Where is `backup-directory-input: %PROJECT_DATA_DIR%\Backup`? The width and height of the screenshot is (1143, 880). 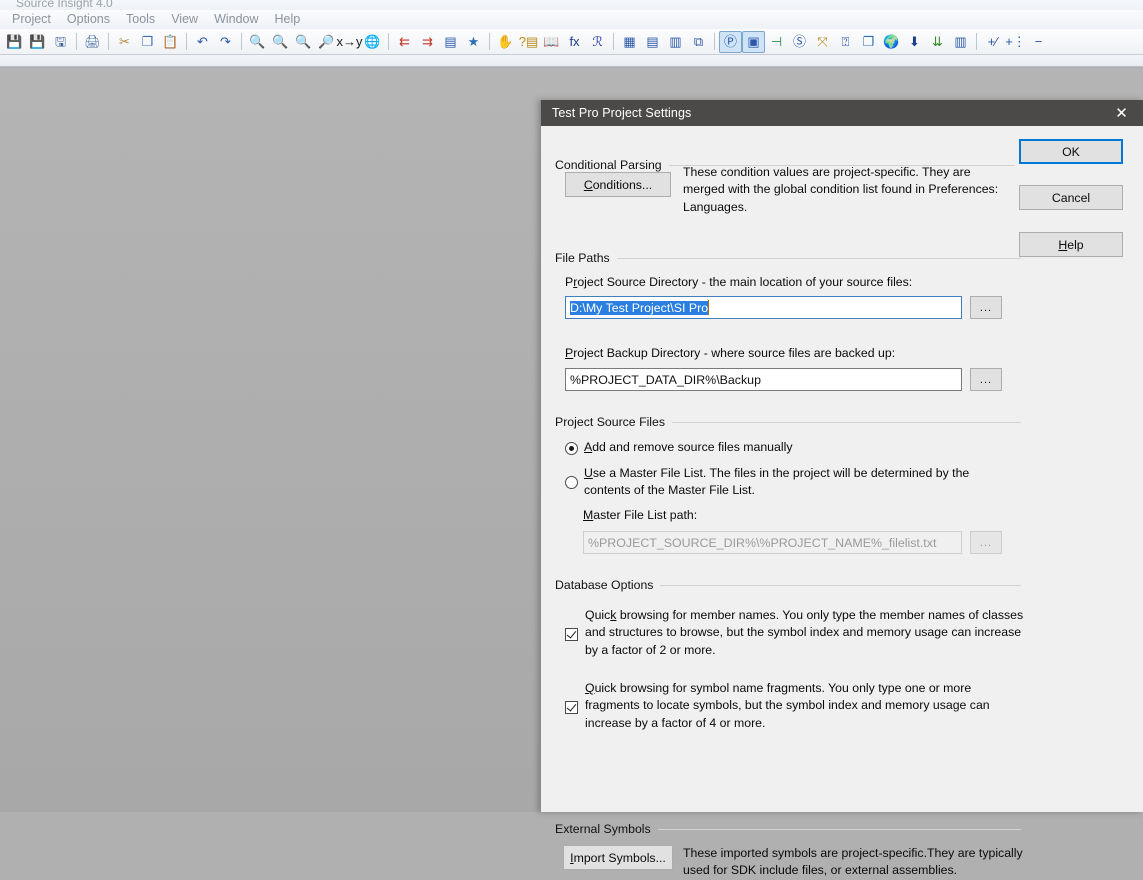 backup-directory-input: %PROJECT_DATA_DIR%\Backup is located at coordinates (763, 379).